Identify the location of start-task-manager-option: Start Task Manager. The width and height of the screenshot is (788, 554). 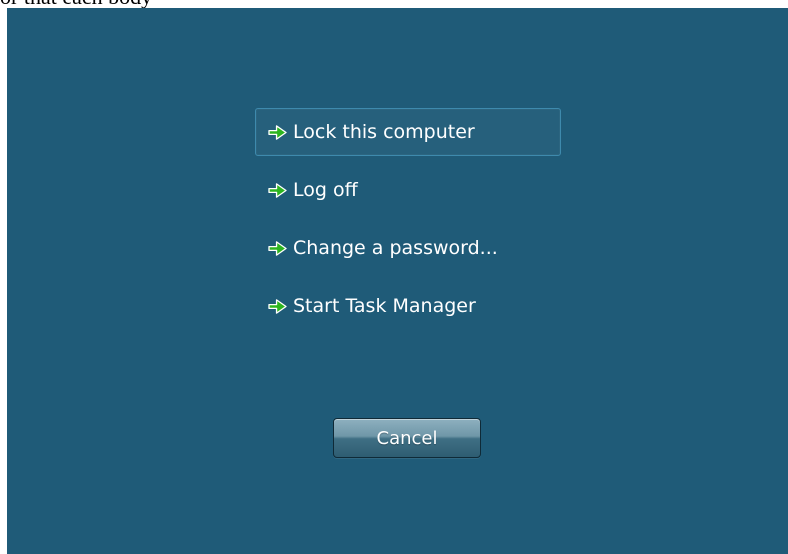
(408, 306).